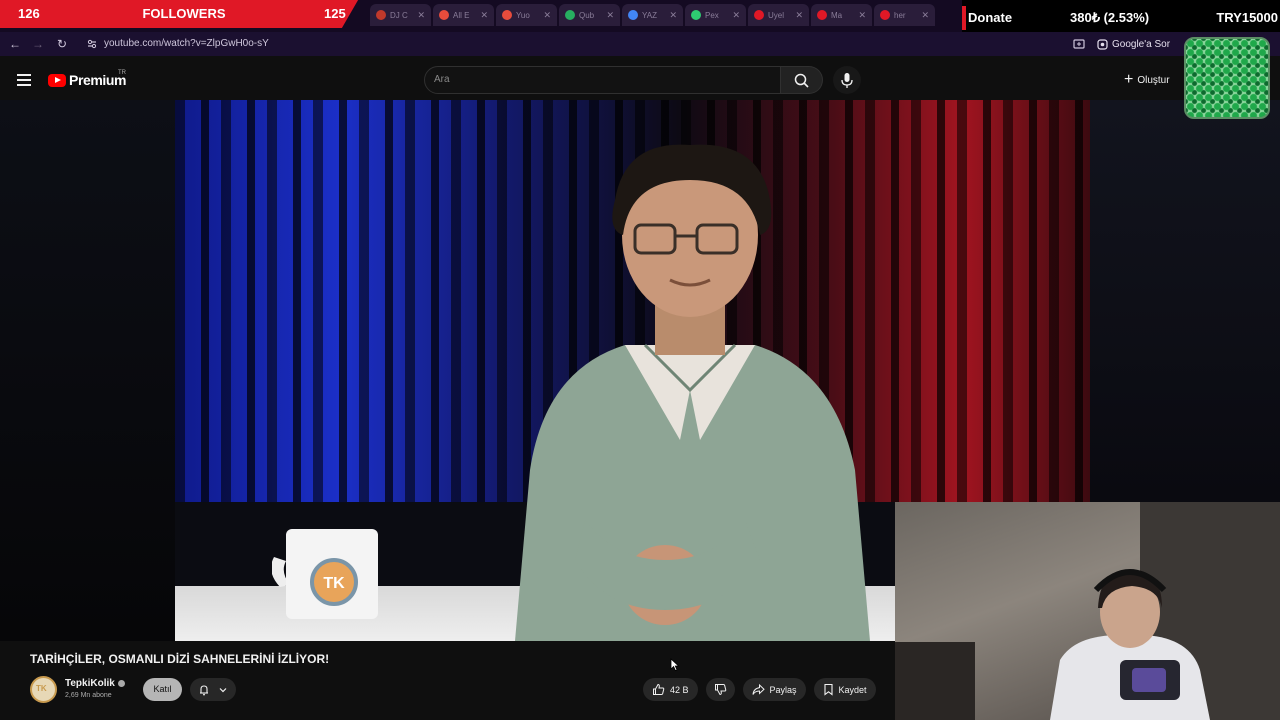  Describe the element at coordinates (1227, 78) in the screenshot. I see `sticker-widget` at that location.